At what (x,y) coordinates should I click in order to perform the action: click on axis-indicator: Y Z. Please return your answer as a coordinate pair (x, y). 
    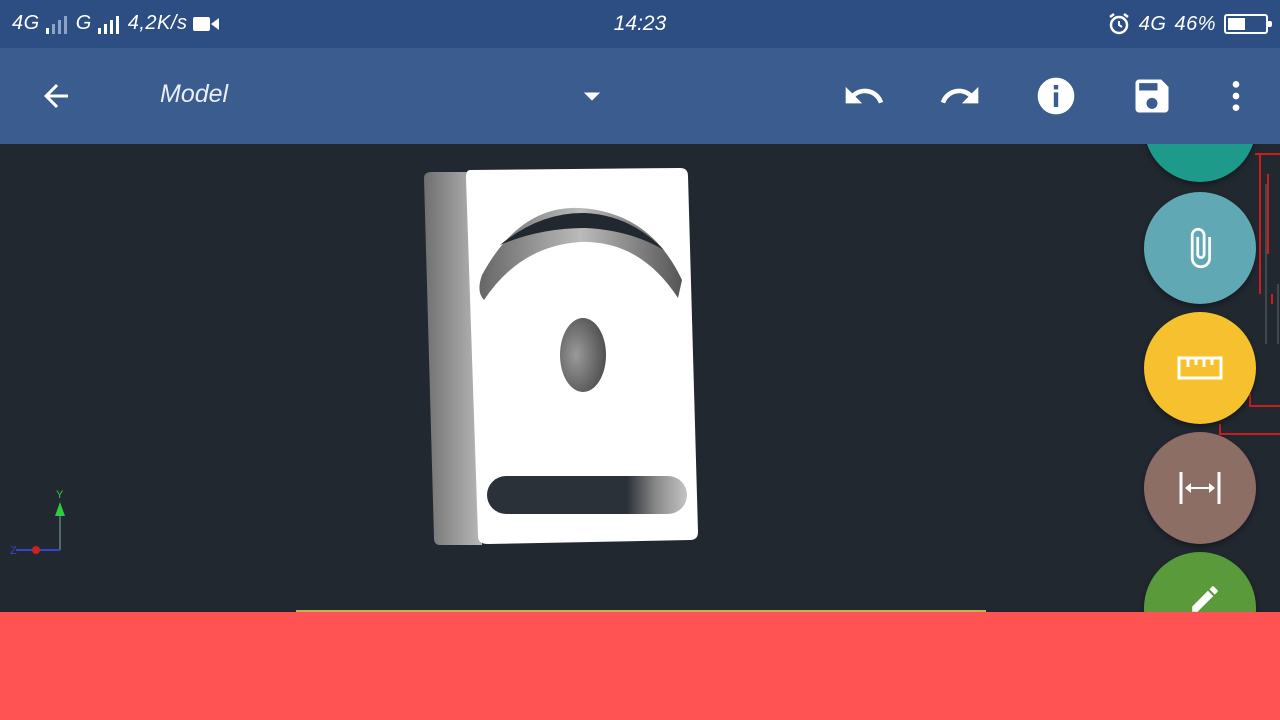
    Looking at the image, I should click on (37, 523).